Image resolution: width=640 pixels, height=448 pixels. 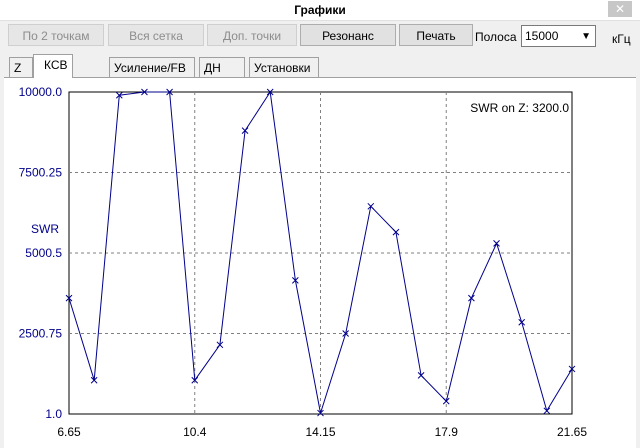 What do you see at coordinates (436, 35) in the screenshot?
I see `print-button: Печать` at bounding box center [436, 35].